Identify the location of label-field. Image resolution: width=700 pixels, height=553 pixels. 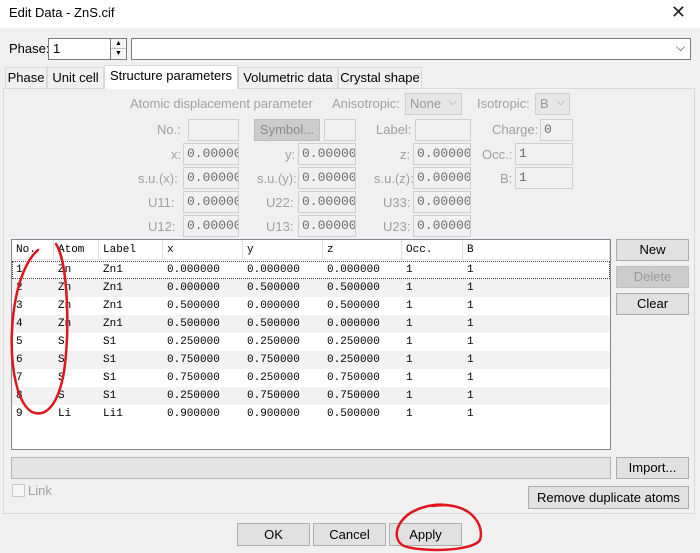
(443, 130).